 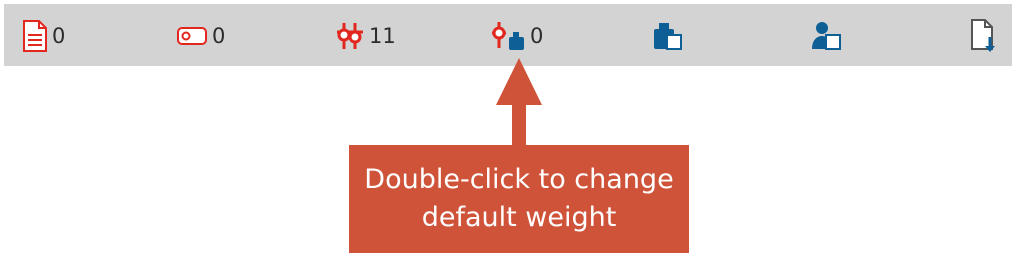 What do you see at coordinates (519, 199) in the screenshot?
I see `callout-tooltip: Double-click to change default weight` at bounding box center [519, 199].